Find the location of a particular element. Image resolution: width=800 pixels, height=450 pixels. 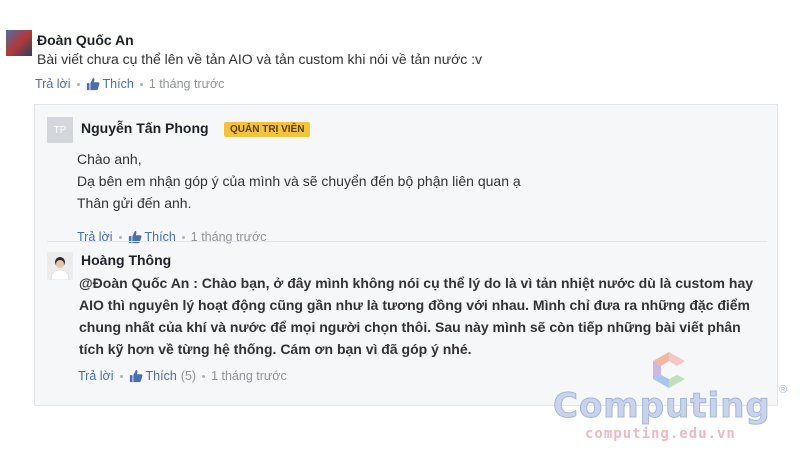

user-photo-icon is located at coordinates (60, 266).